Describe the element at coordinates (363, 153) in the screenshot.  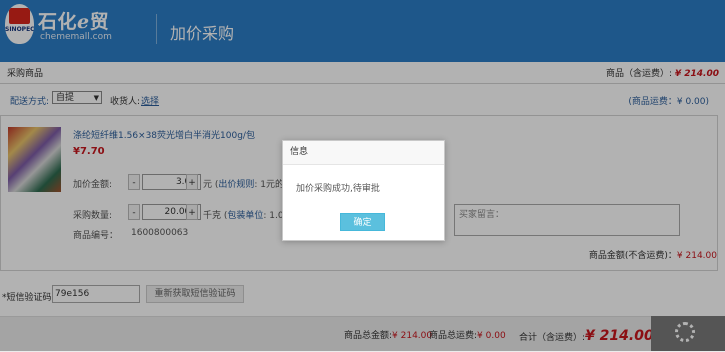
I see `dialog-title: 信息` at that location.